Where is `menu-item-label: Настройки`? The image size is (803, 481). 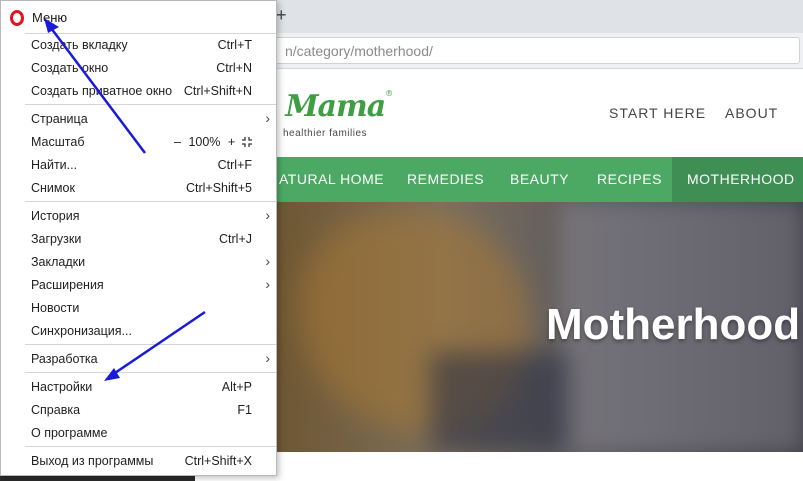
menu-item-label: Настройки is located at coordinates (62, 387).